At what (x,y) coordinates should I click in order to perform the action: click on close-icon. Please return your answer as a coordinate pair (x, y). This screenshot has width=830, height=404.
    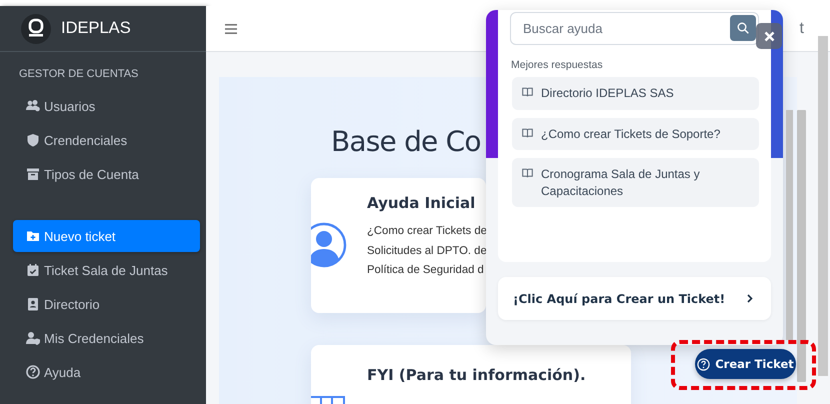
    Looking at the image, I should click on (769, 36).